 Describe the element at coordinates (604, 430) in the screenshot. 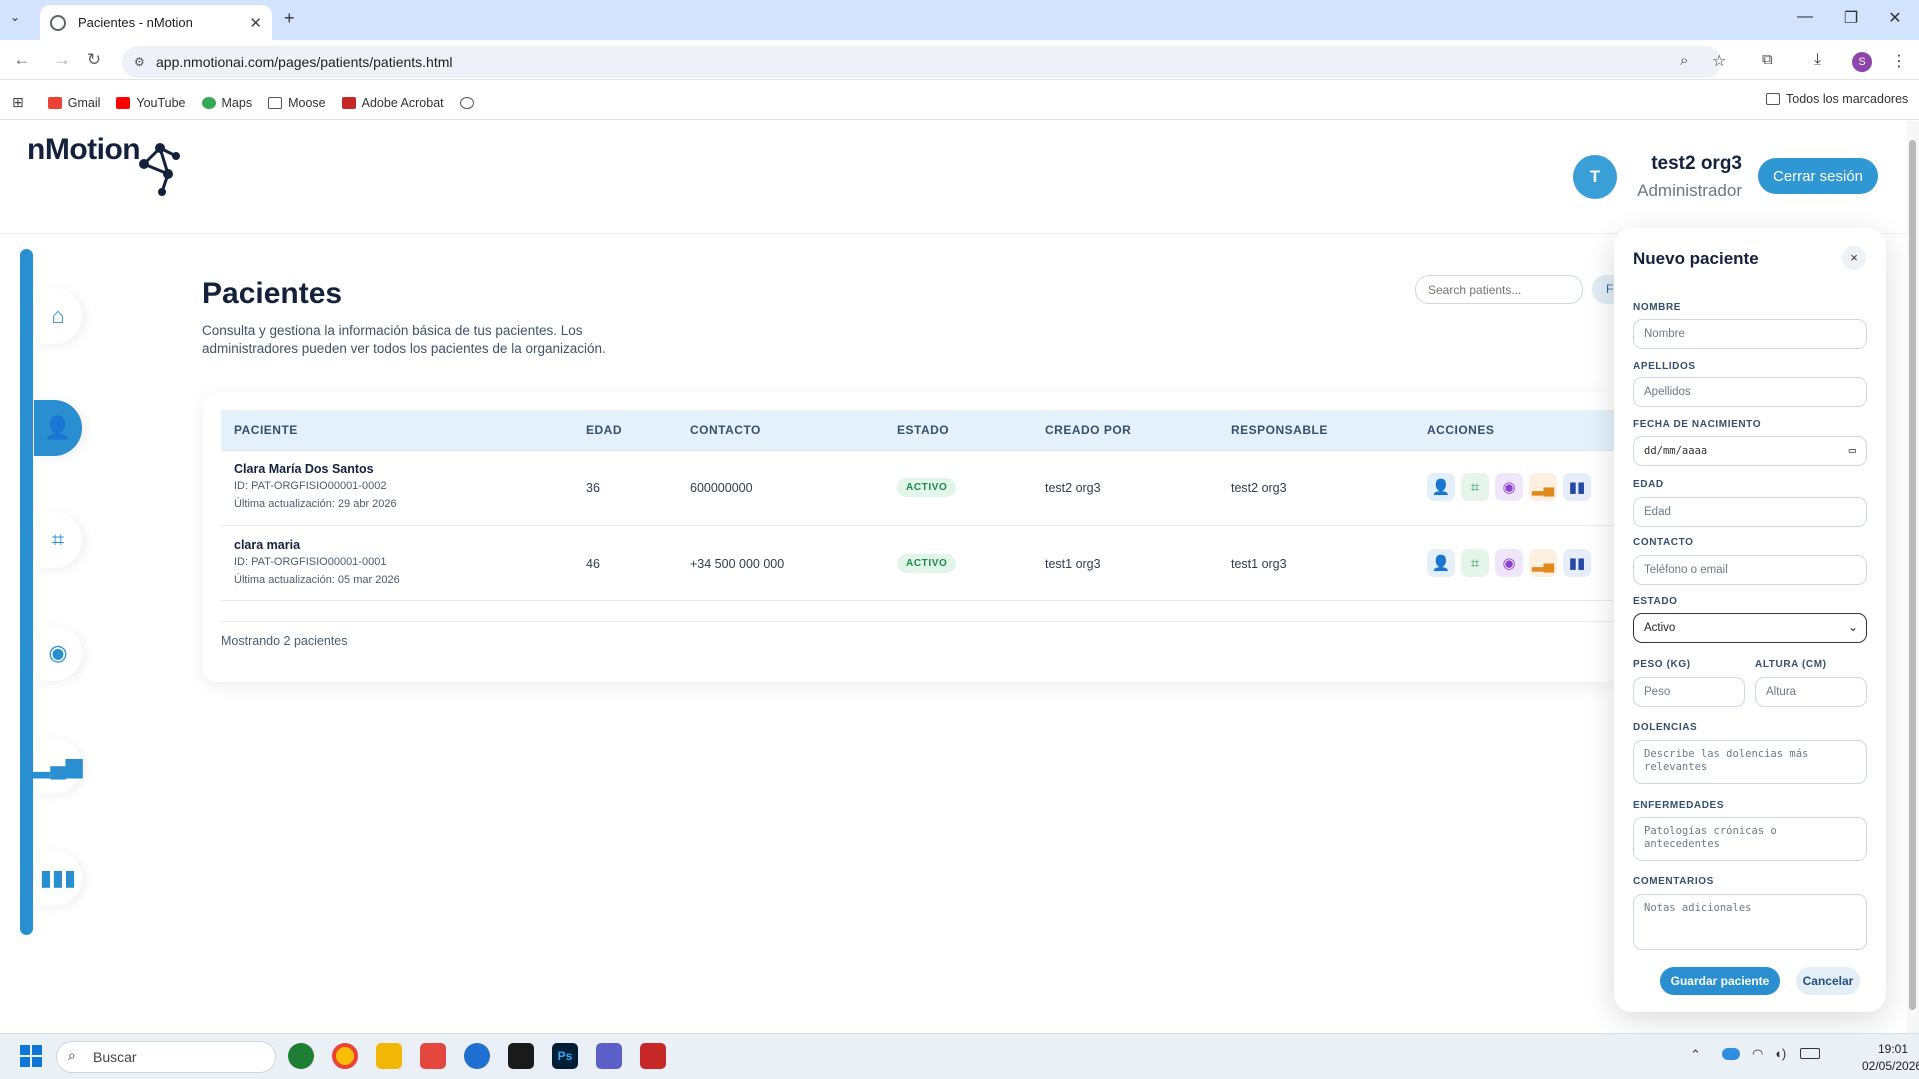

I see `col-edad: EDAD` at that location.